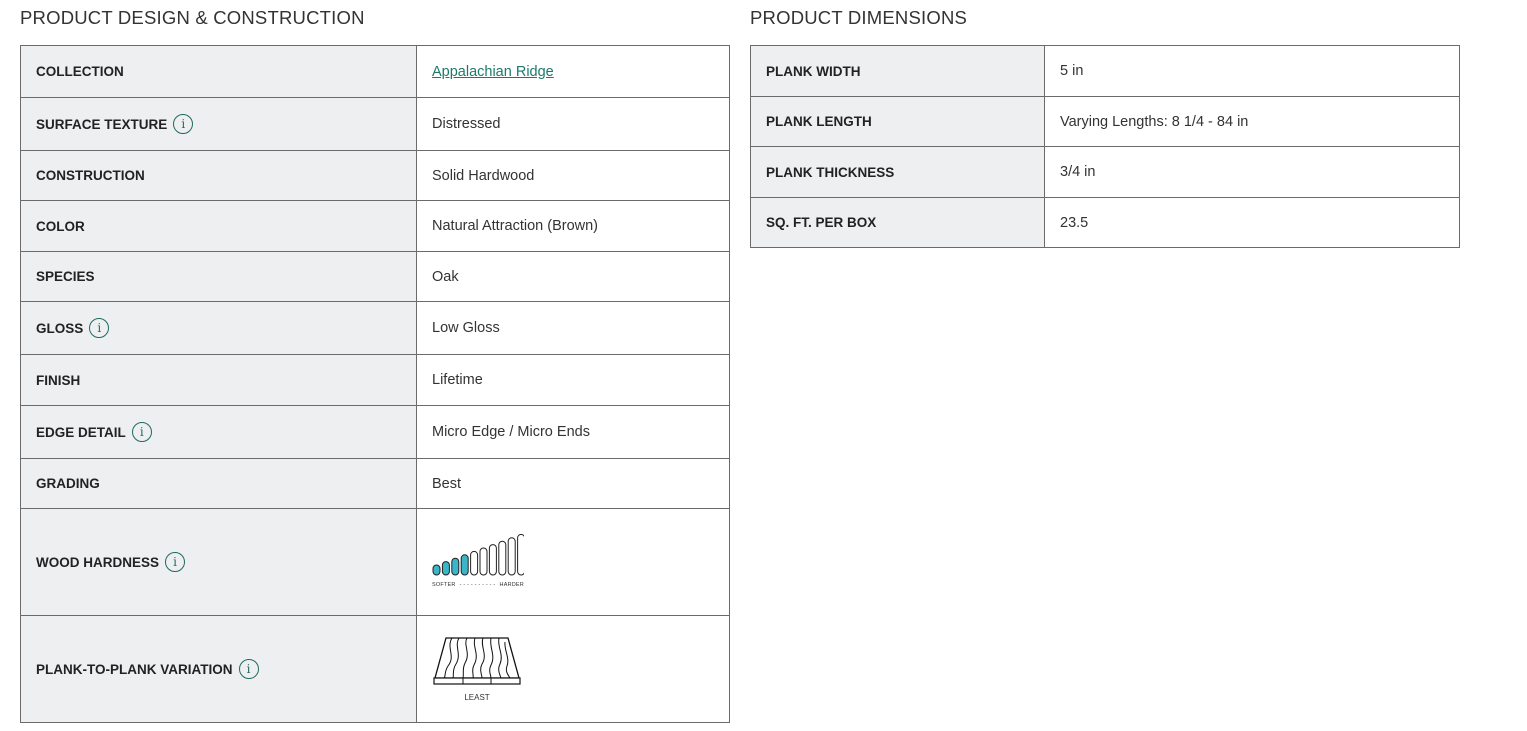 The image size is (1527, 731). I want to click on table-row: SPECIES Oak, so click(375, 276).